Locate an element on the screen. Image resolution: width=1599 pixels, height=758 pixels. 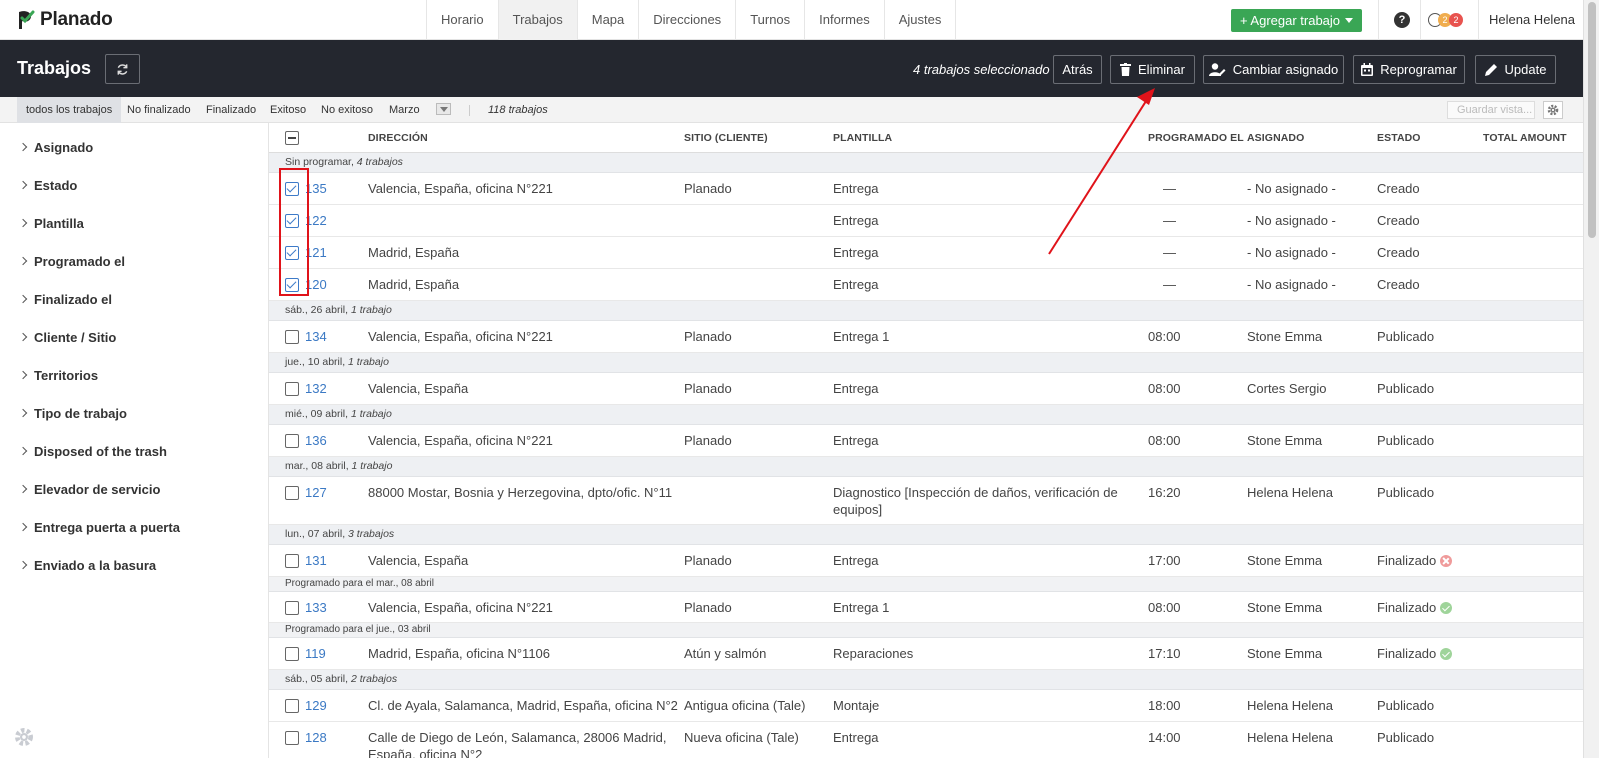
table-row: 122 Entrega — - No asignado - Creado is located at coordinates (926, 221).